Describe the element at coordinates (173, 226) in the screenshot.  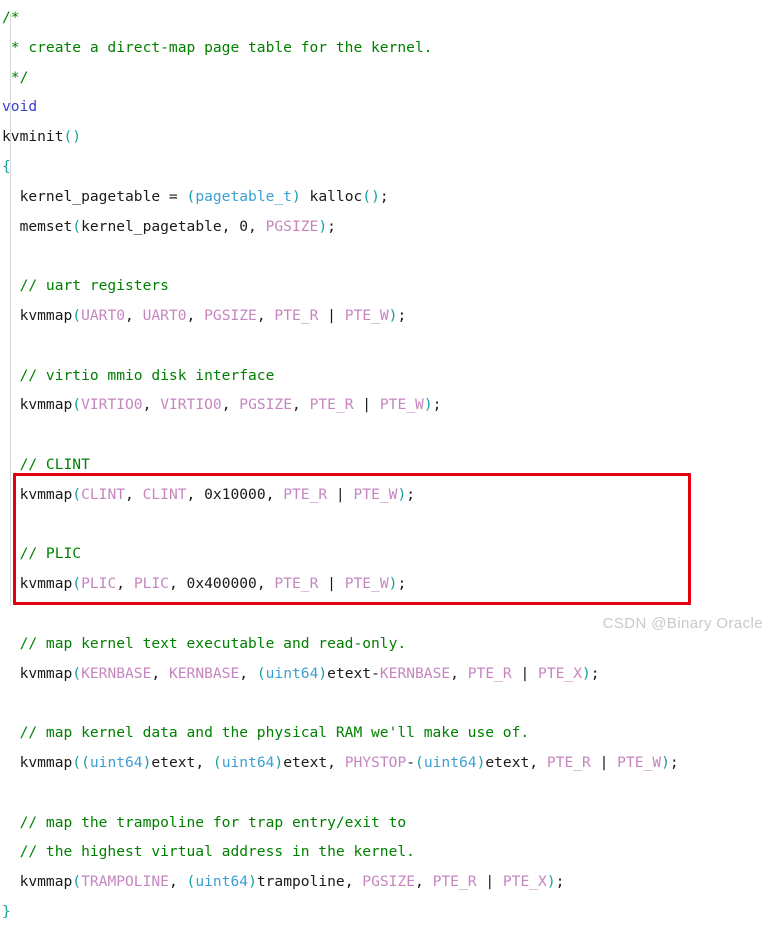
I see `code-token: kernel_pagetable, 0,` at that location.